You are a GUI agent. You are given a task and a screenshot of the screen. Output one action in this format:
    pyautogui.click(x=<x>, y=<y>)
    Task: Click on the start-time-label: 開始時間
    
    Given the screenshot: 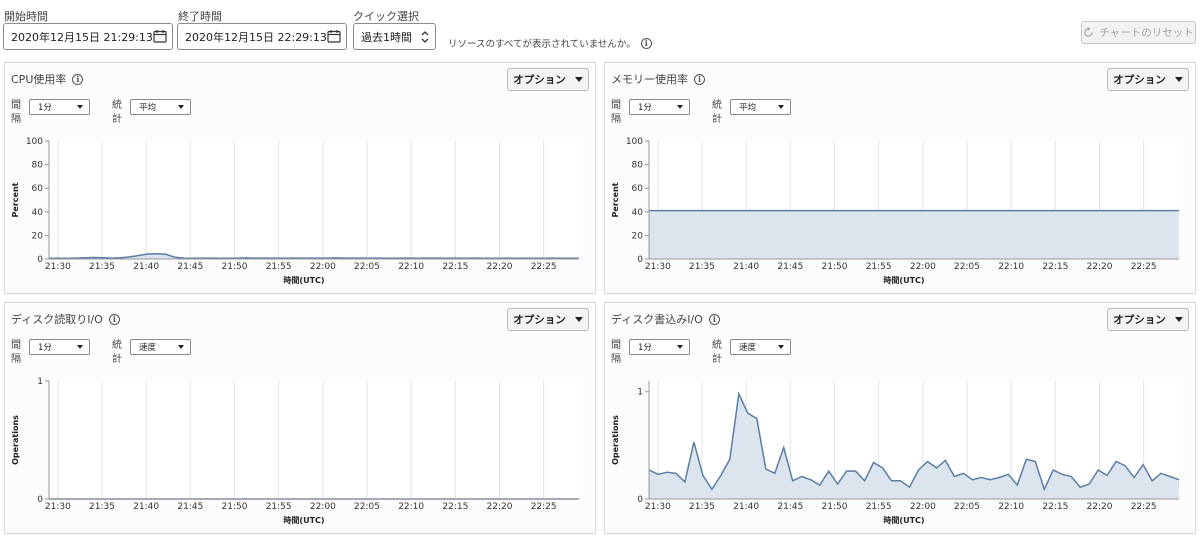 What is the action you would take?
    pyautogui.click(x=26, y=16)
    